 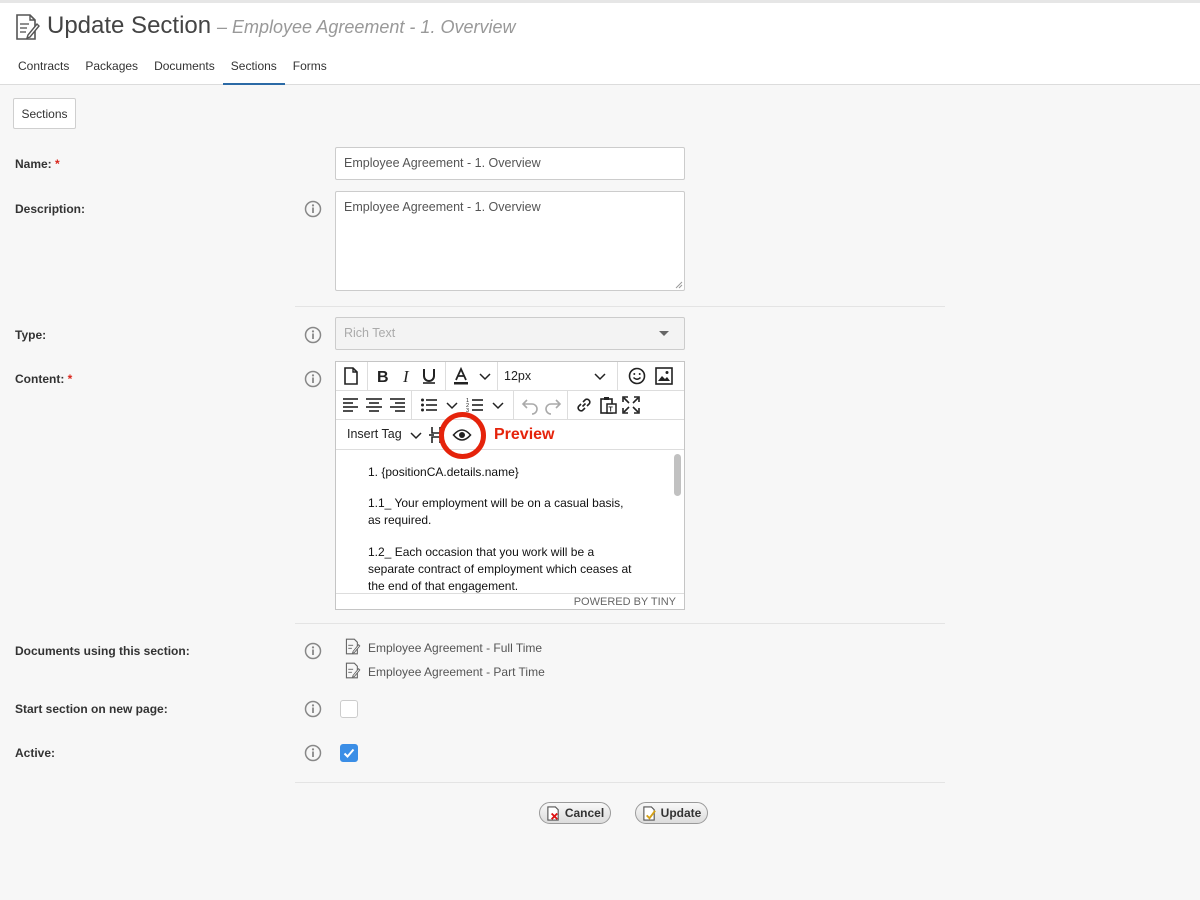 I want to click on editor-toolbar-row: B I 12px, so click(x=510, y=376).